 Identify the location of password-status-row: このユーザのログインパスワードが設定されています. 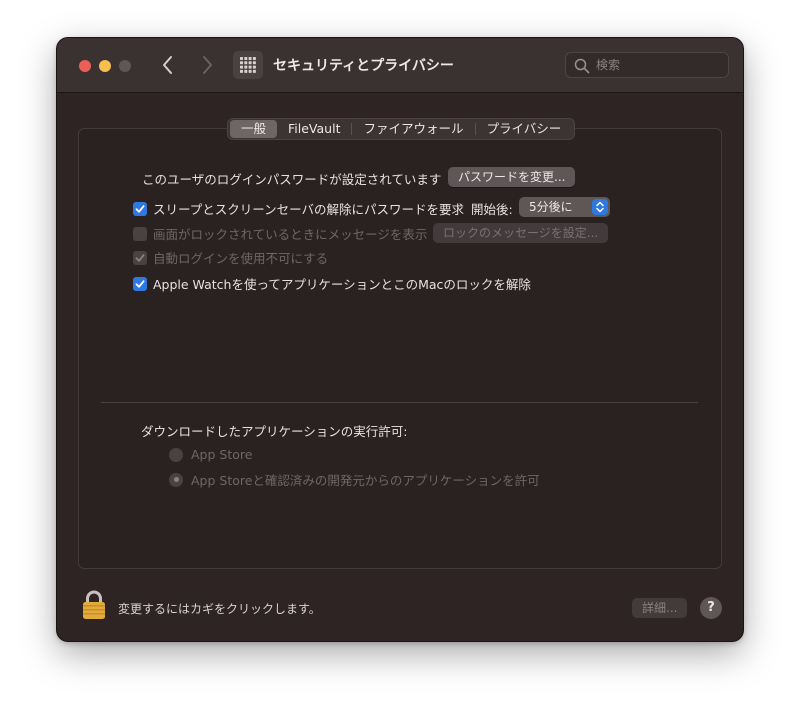
(291, 178).